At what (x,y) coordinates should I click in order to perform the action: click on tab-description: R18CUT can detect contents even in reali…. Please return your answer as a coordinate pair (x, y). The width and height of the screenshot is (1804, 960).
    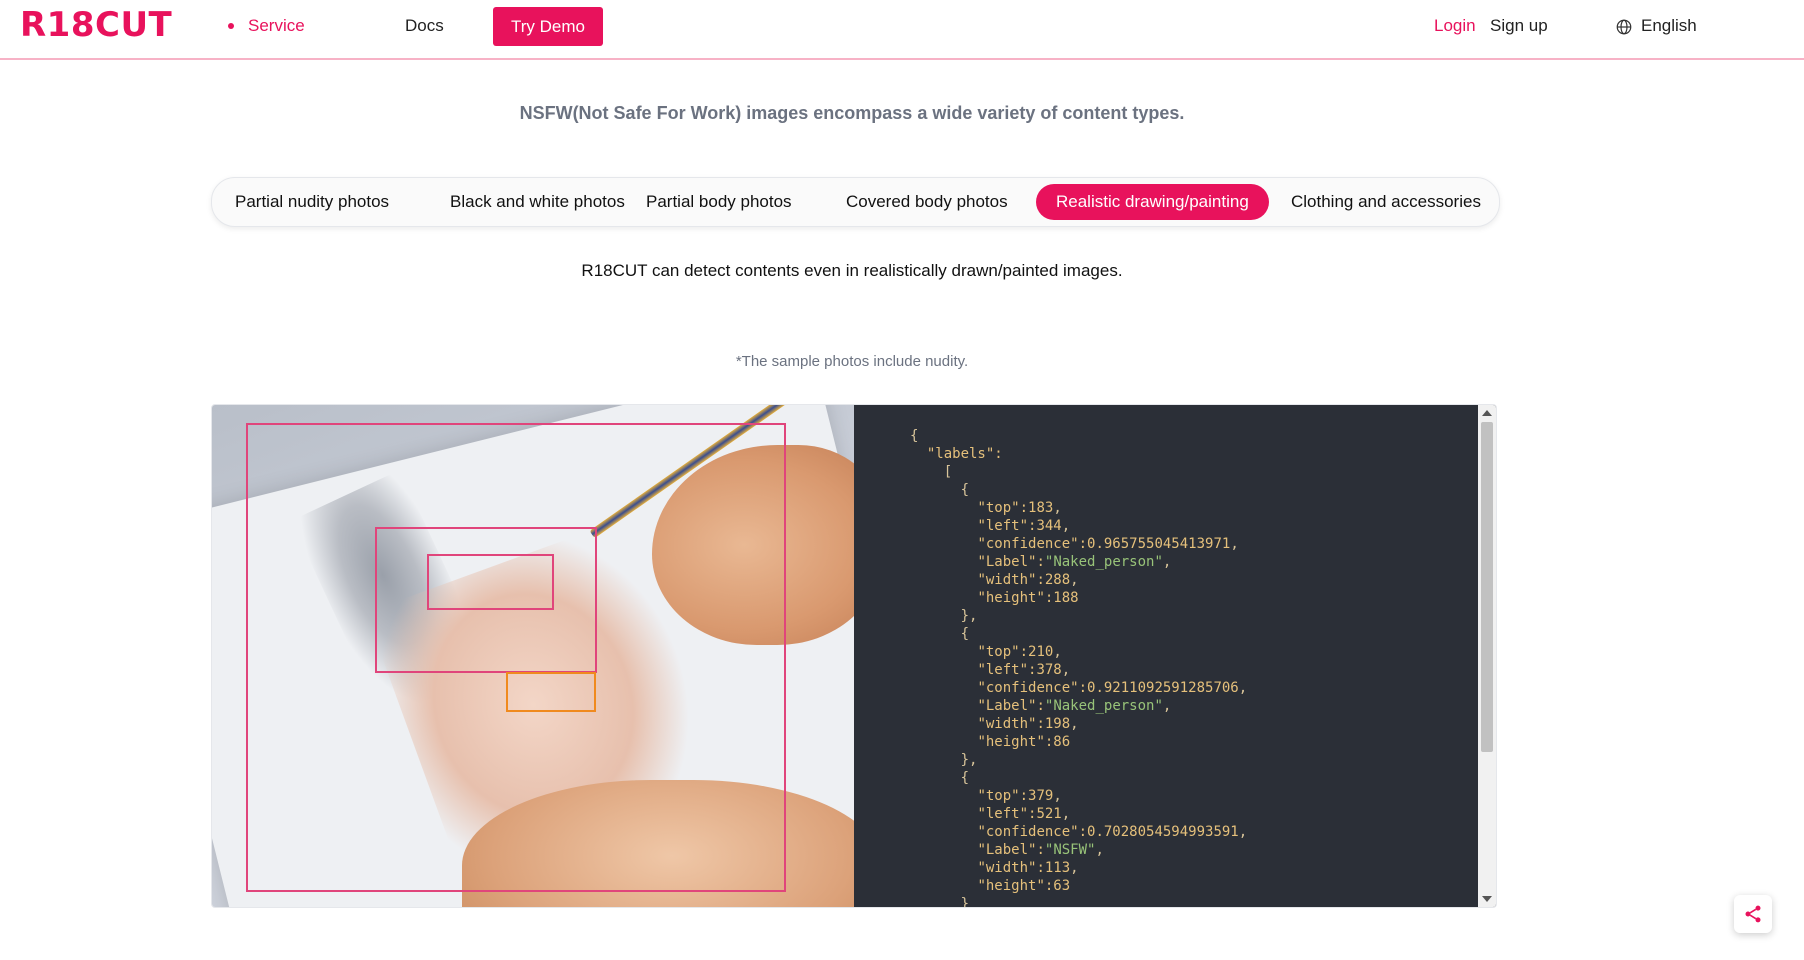
    Looking at the image, I should click on (852, 270).